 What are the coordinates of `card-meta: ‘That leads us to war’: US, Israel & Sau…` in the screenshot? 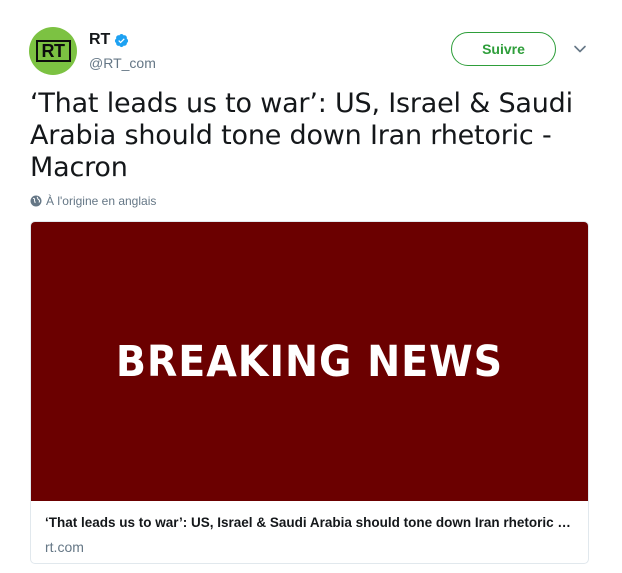 It's located at (309, 532).